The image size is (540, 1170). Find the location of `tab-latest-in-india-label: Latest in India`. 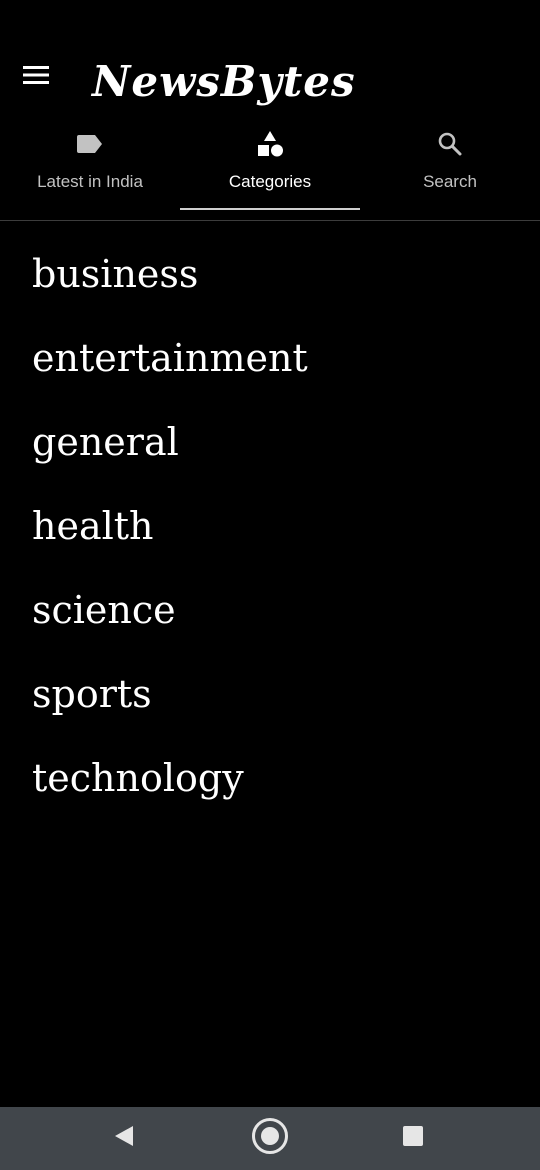

tab-latest-in-india-label: Latest in India is located at coordinates (90, 181).